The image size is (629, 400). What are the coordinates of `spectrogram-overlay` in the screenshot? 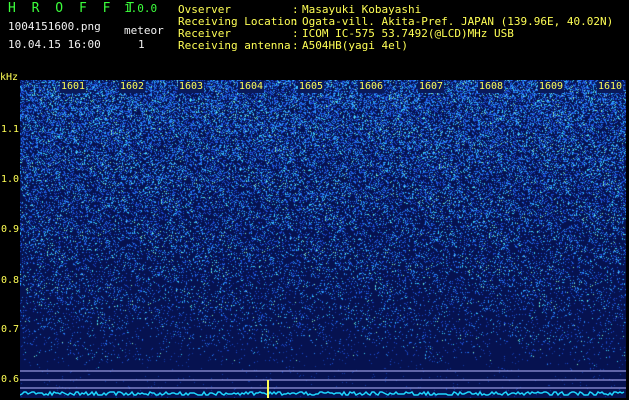 It's located at (323, 384).